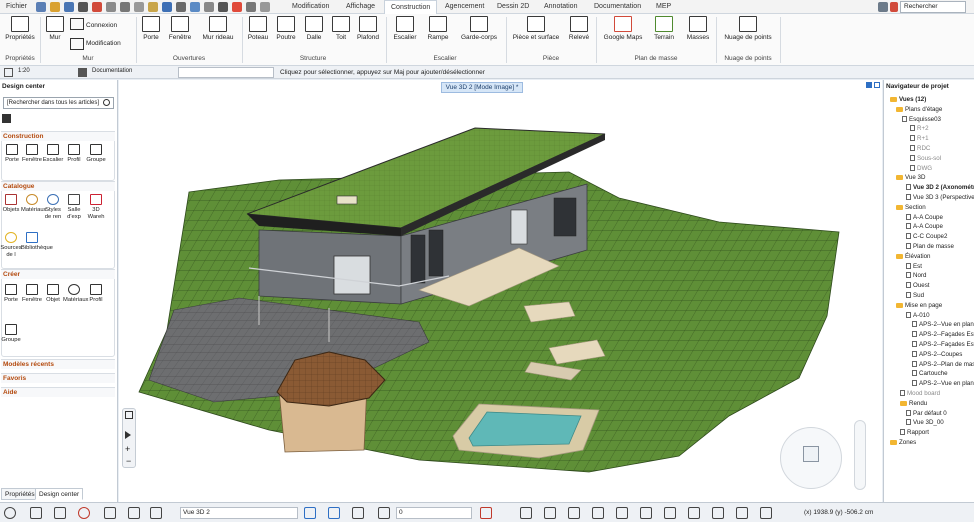 The height and width of the screenshot is (522, 974). What do you see at coordinates (32, 294) in the screenshot?
I see `create-window: Fenêtre` at bounding box center [32, 294].